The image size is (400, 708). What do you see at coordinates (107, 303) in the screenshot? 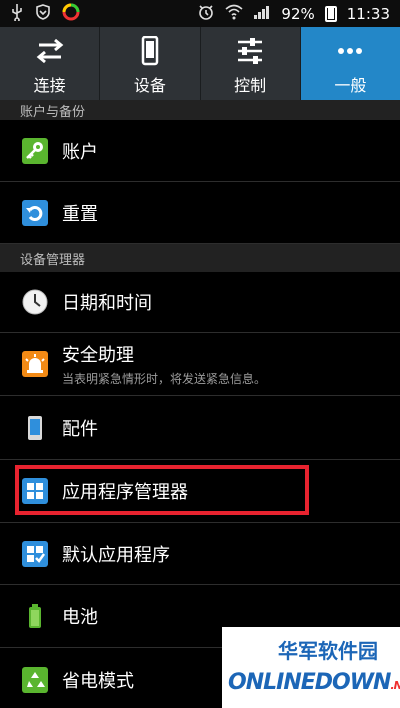
I see `item-title: 日期和时间` at bounding box center [107, 303].